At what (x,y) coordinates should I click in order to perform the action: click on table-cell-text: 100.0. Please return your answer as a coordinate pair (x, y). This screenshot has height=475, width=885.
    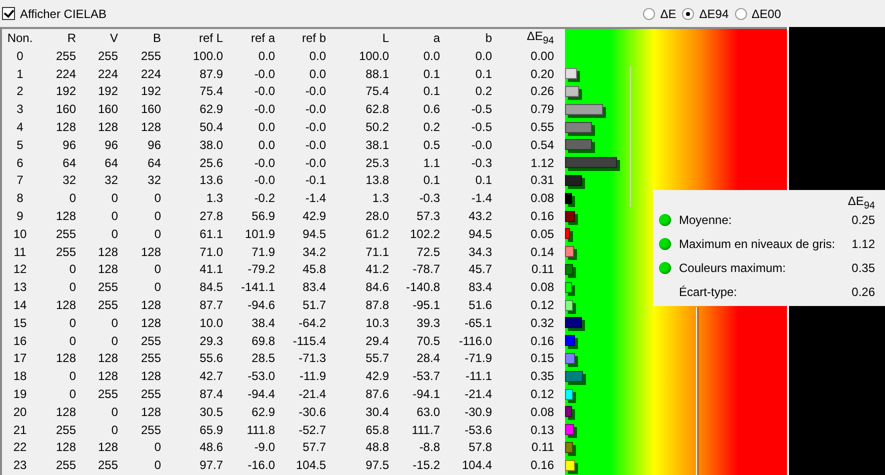
    Looking at the image, I should click on (207, 55).